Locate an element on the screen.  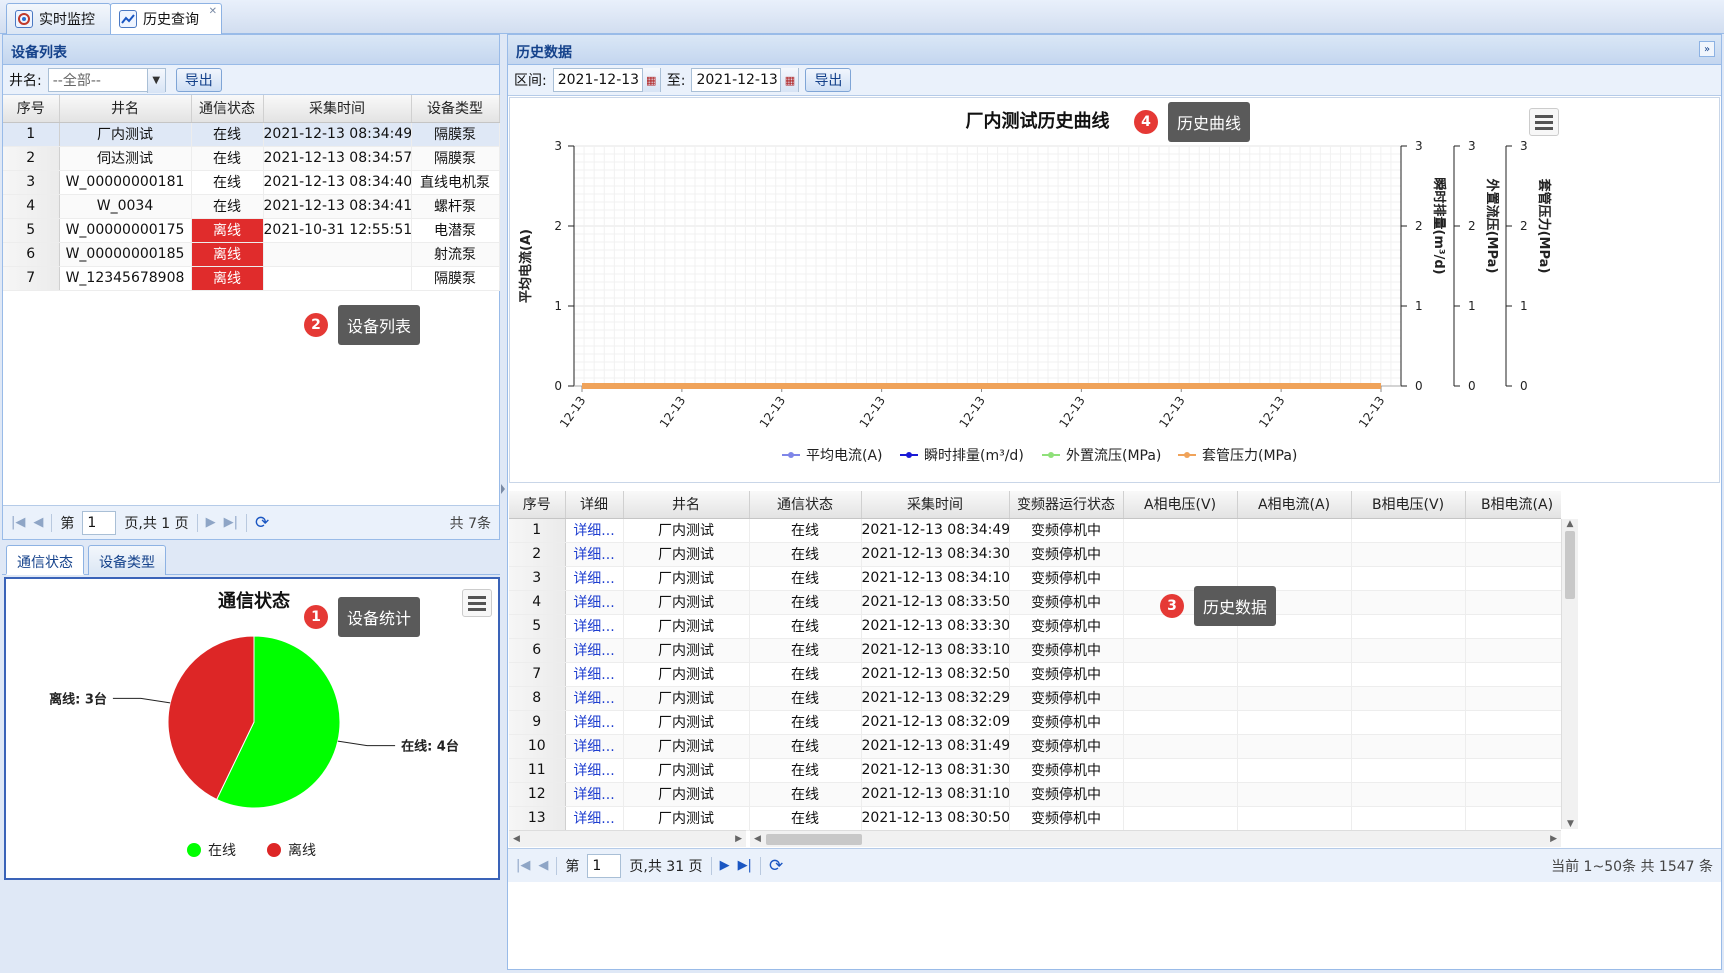
table-row: 1 厂内测试 在线 2021-12-13 08:34:49 隔膜泵 is located at coordinates (251, 134).